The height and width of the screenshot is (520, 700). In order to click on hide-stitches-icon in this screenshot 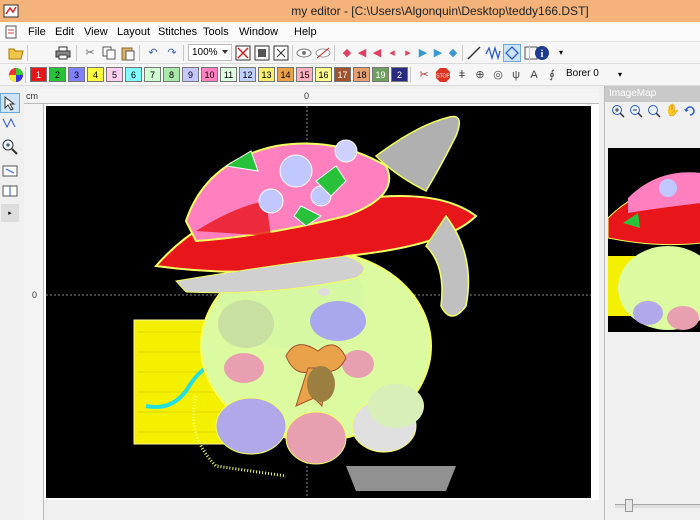, I will do `click(323, 53)`.